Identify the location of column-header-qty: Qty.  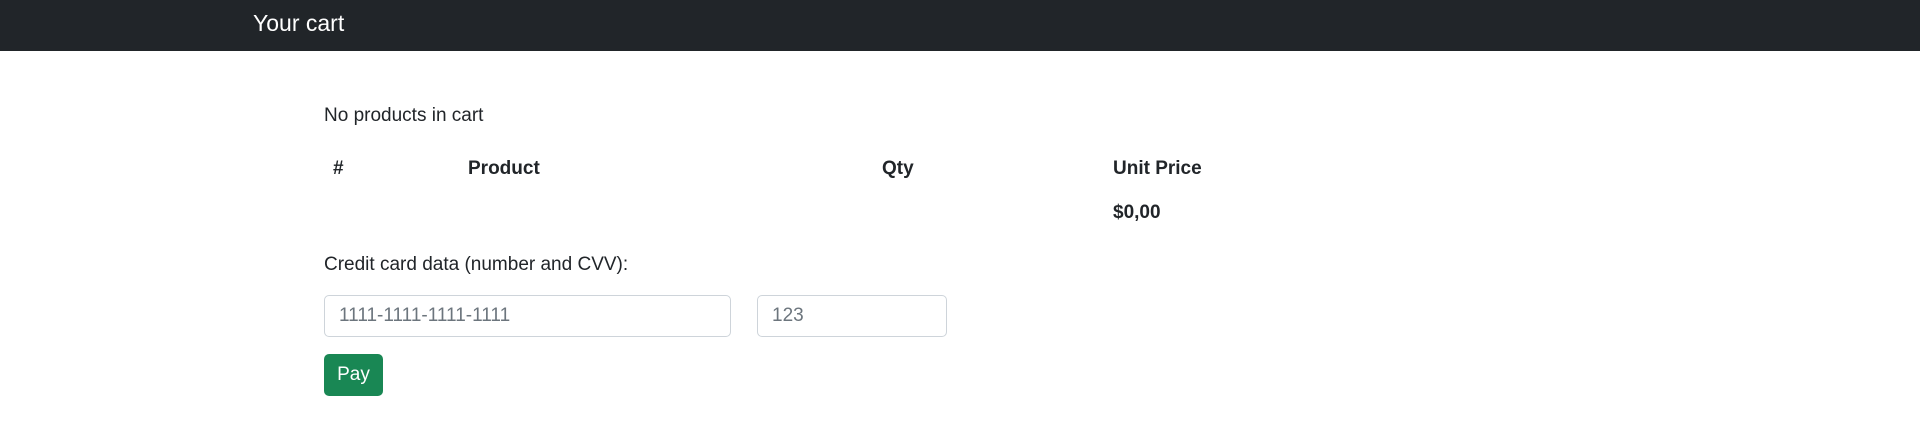
(898, 168).